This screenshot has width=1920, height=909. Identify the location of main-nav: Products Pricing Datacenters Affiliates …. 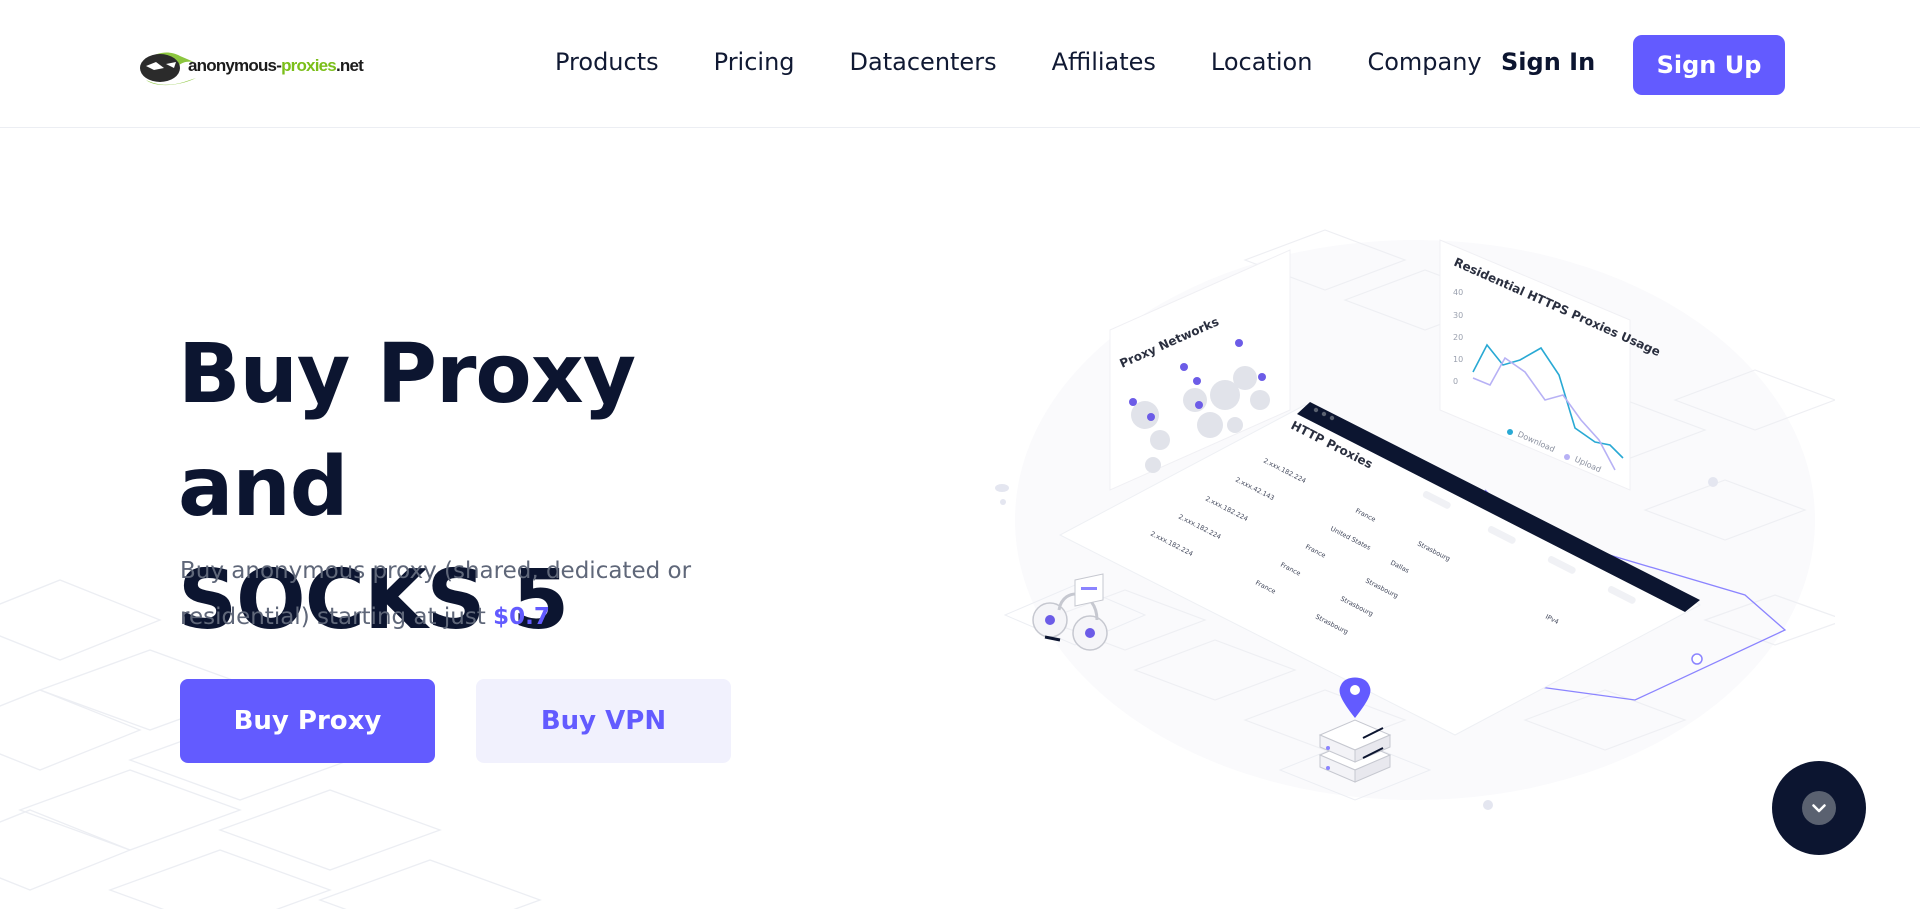
(1046, 62).